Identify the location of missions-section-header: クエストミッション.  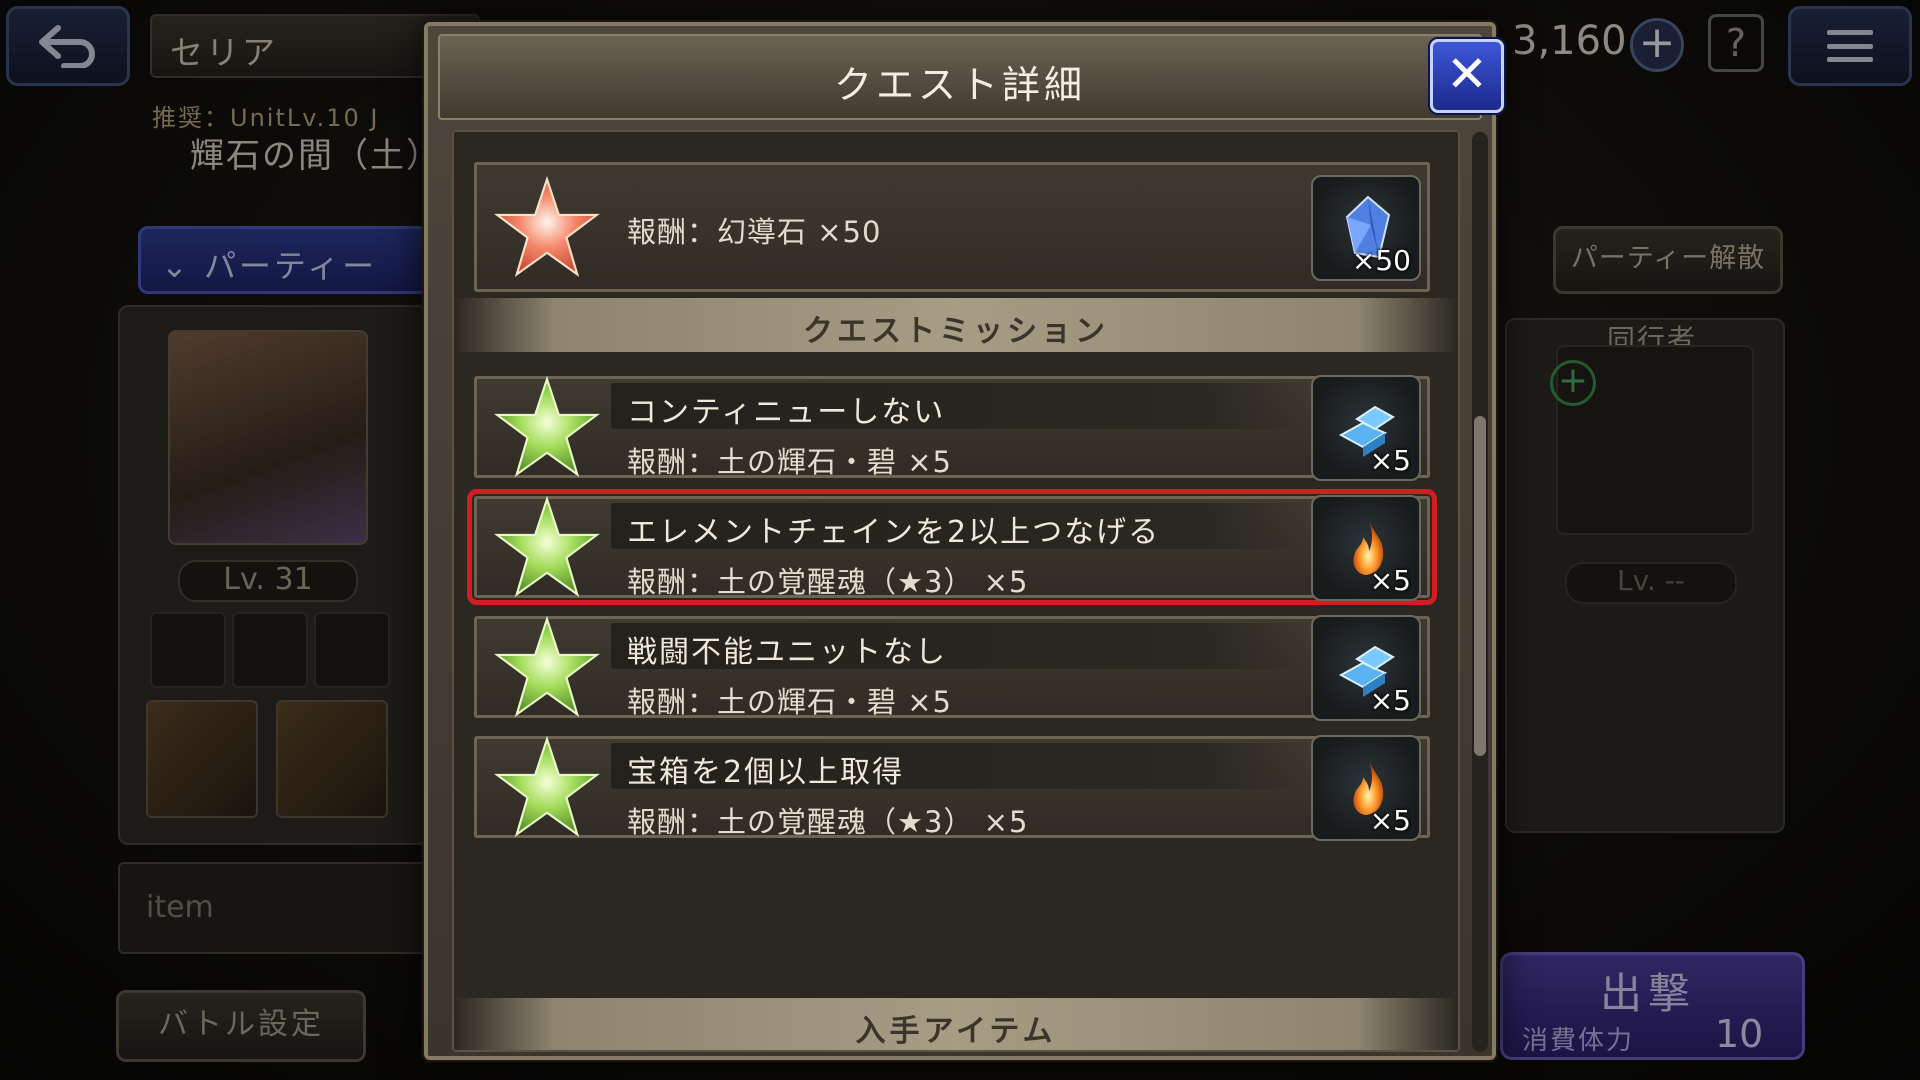
(956, 325).